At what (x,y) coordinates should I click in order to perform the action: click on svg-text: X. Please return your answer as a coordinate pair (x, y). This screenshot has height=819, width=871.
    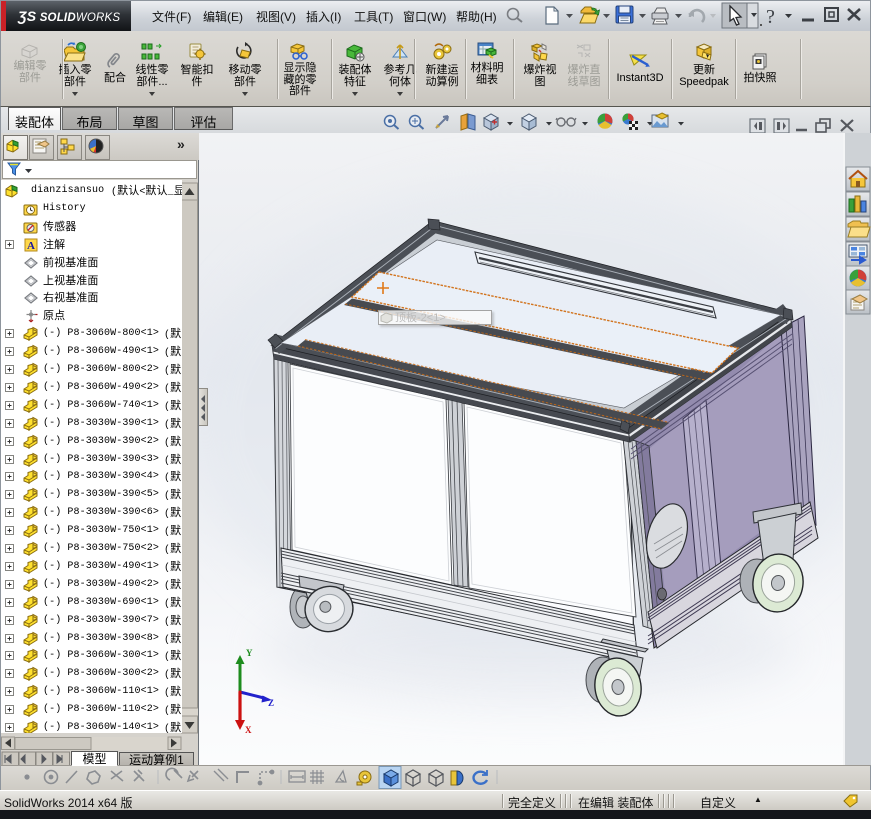
    Looking at the image, I should click on (248, 730).